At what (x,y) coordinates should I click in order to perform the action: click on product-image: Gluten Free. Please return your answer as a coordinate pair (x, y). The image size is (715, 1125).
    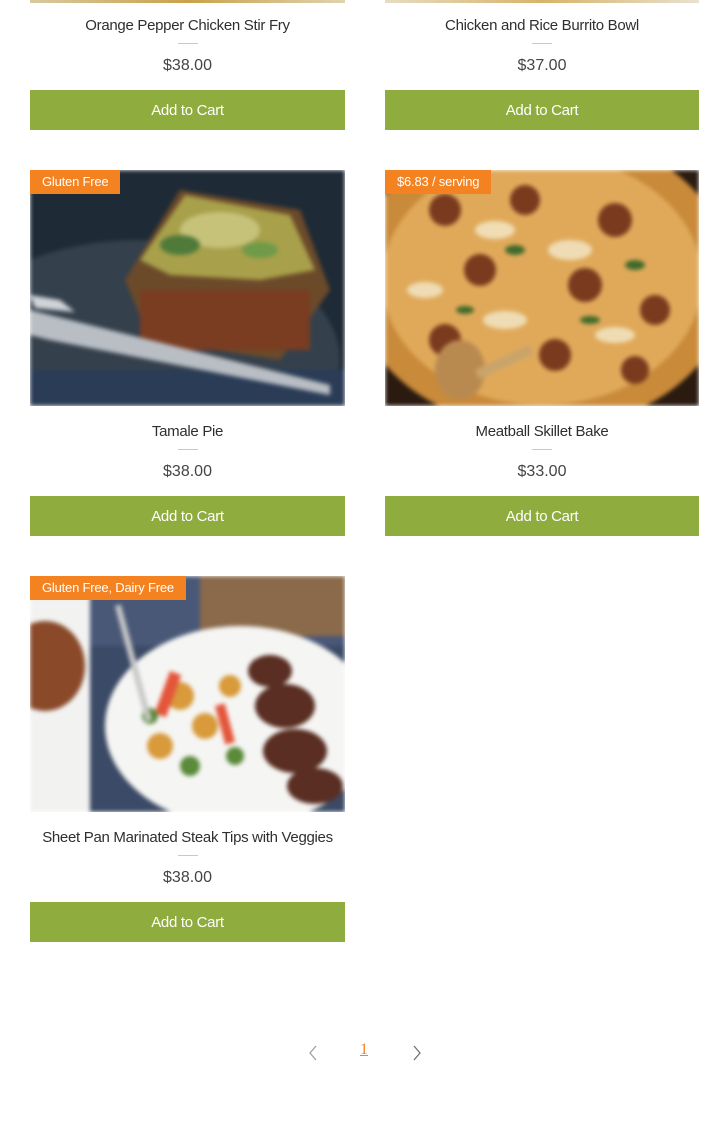
    Looking at the image, I should click on (187, 288).